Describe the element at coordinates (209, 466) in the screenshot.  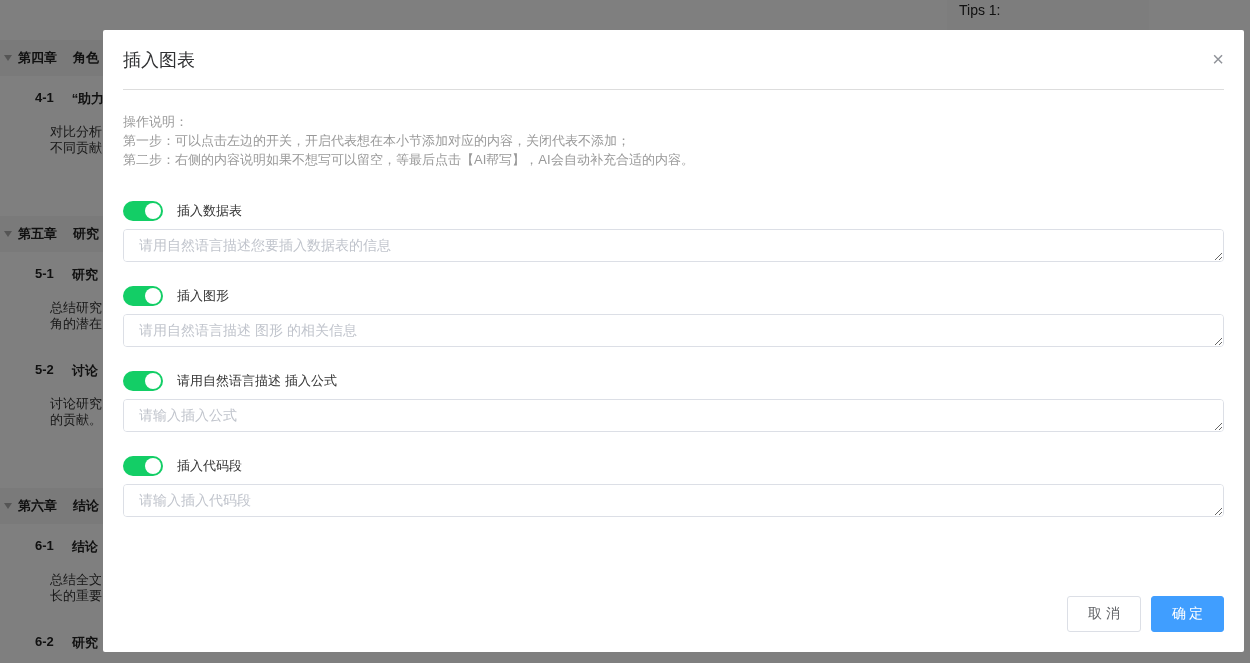
I see `option-label: 插入代码段` at that location.